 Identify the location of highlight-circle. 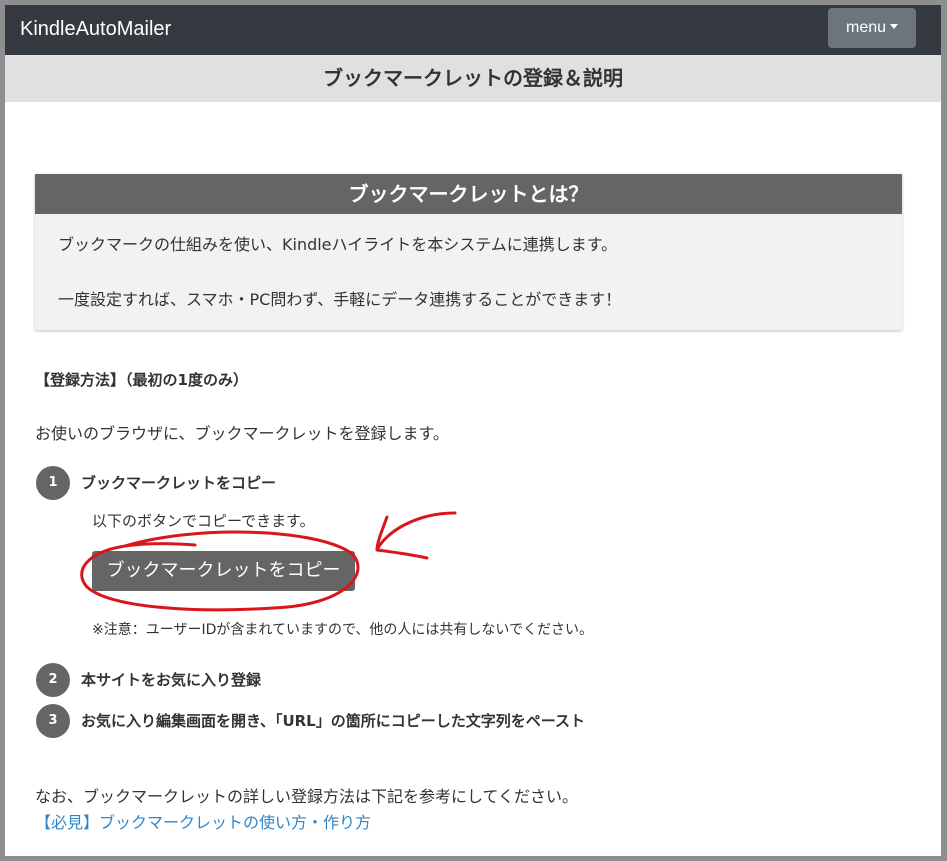
(220, 571).